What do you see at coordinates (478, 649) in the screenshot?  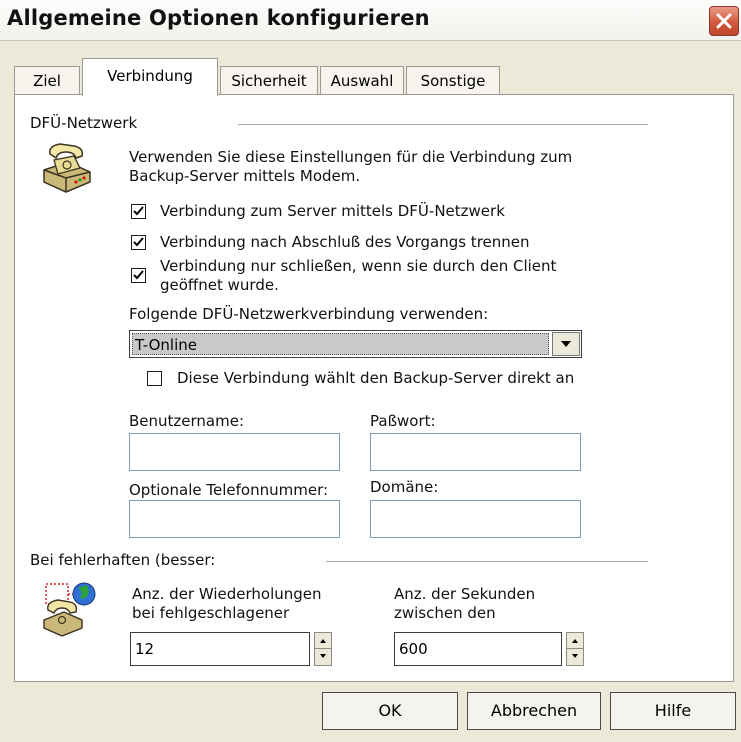 I see `seconds-input: 600` at bounding box center [478, 649].